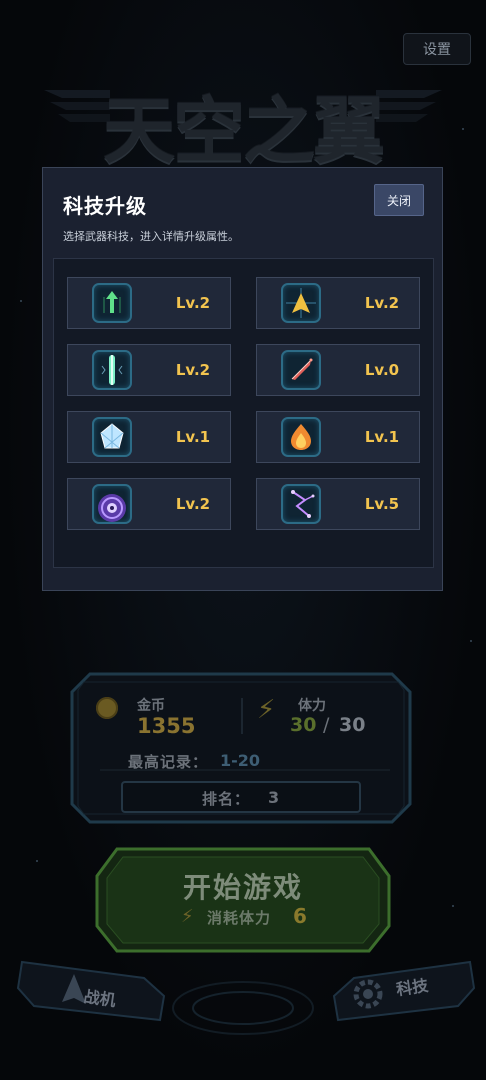  I want to click on tech-card-lightning-chain: Lv.5, so click(338, 504).